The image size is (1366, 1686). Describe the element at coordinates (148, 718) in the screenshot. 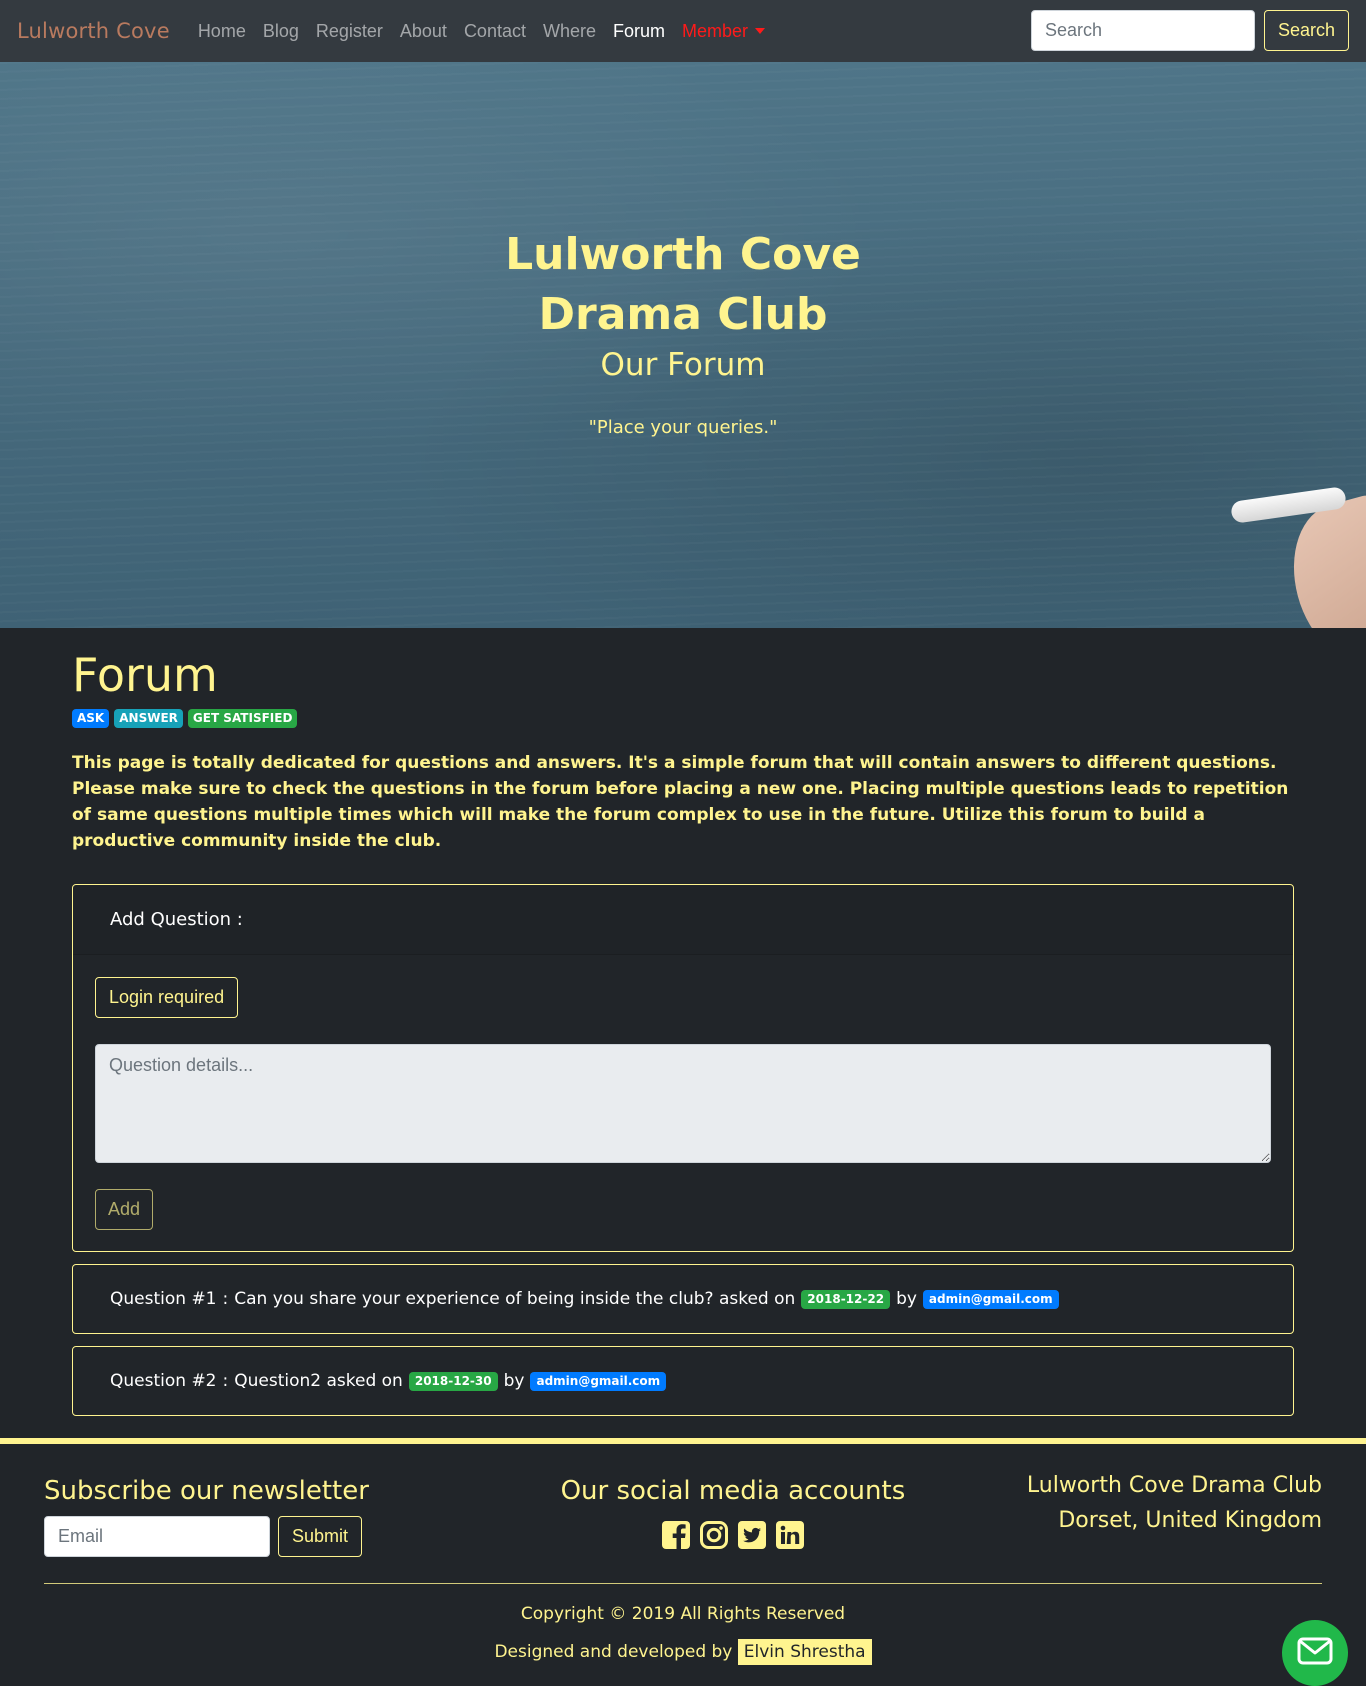

I see `badge-answer: ANSWER` at that location.